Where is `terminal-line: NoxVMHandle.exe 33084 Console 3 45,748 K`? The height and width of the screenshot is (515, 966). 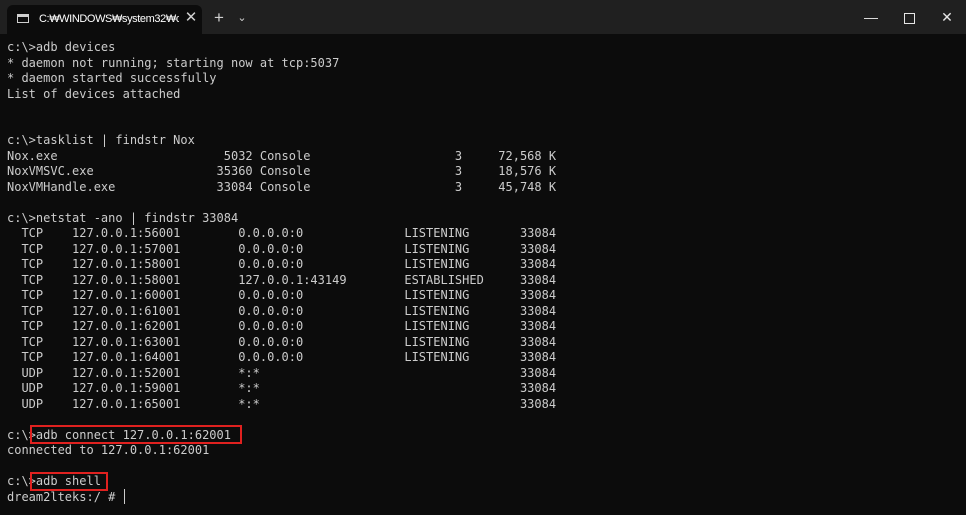 terminal-line: NoxVMHandle.exe 33084 Console 3 45,748 K is located at coordinates (282, 186).